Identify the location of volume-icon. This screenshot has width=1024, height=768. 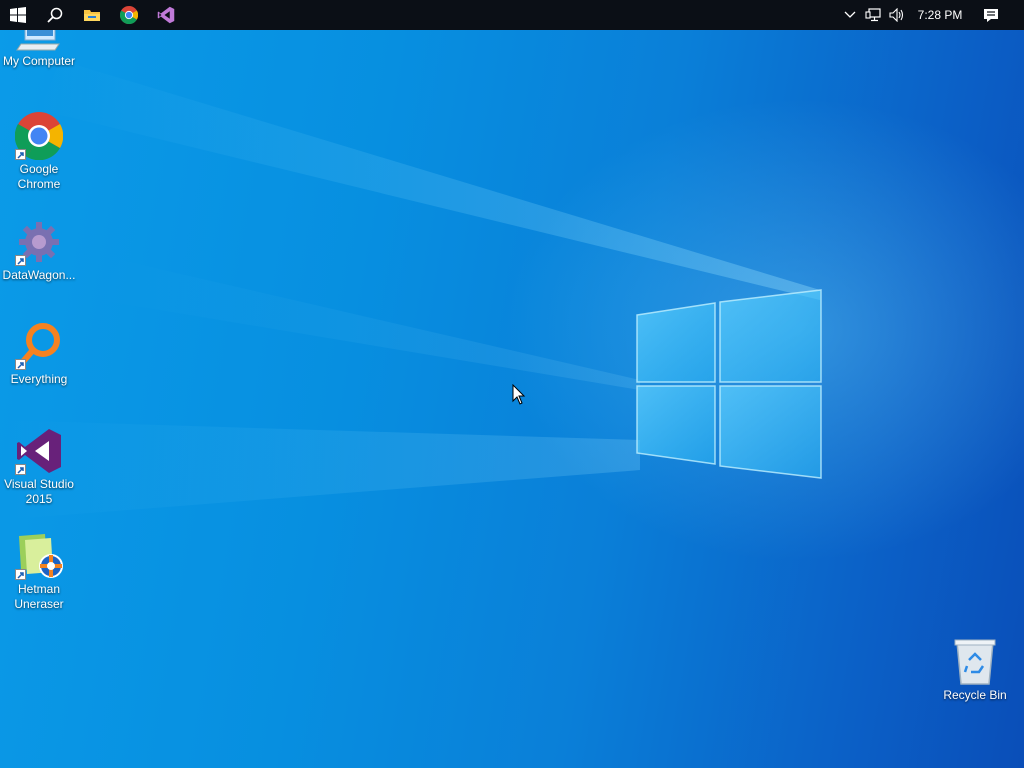
(896, 15).